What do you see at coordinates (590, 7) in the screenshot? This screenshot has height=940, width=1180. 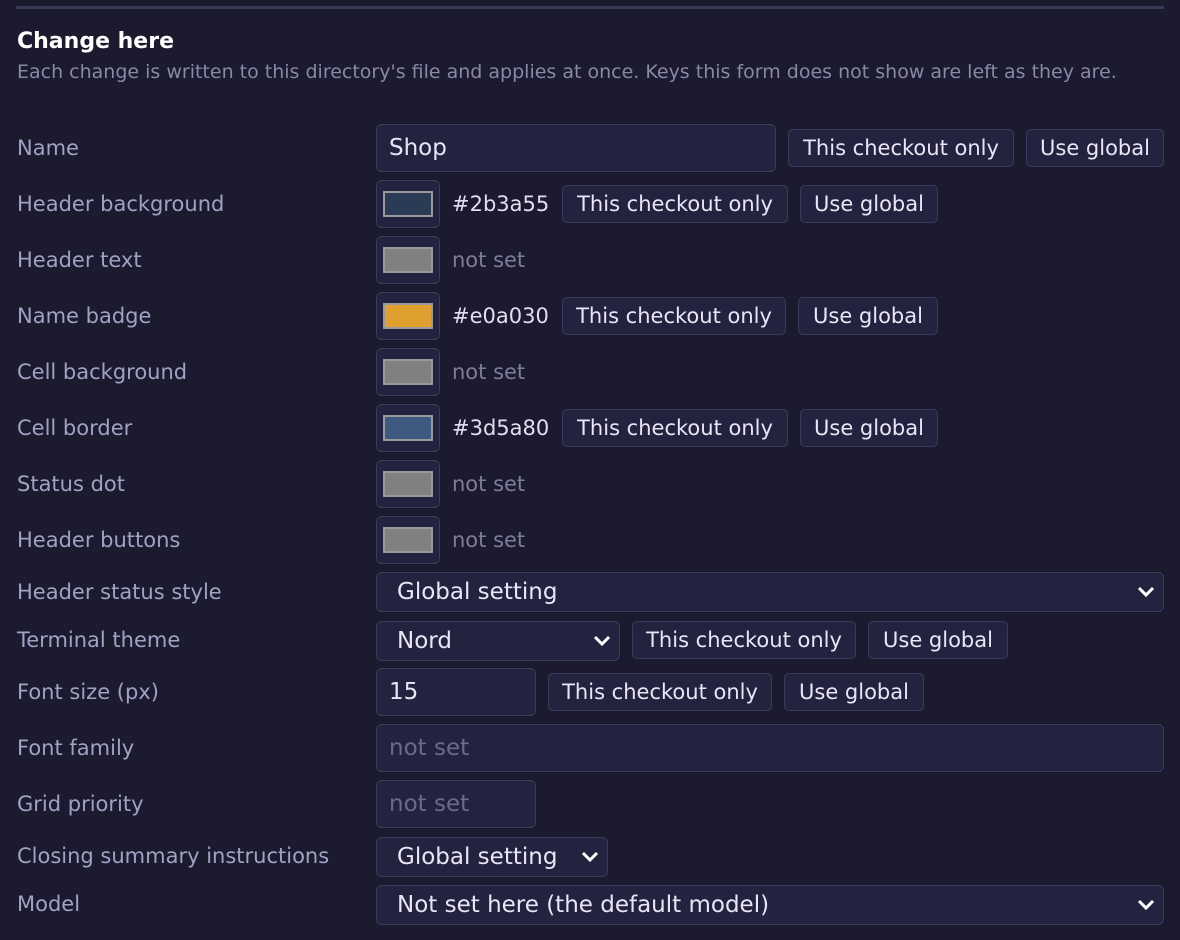 I see `section-divider` at bounding box center [590, 7].